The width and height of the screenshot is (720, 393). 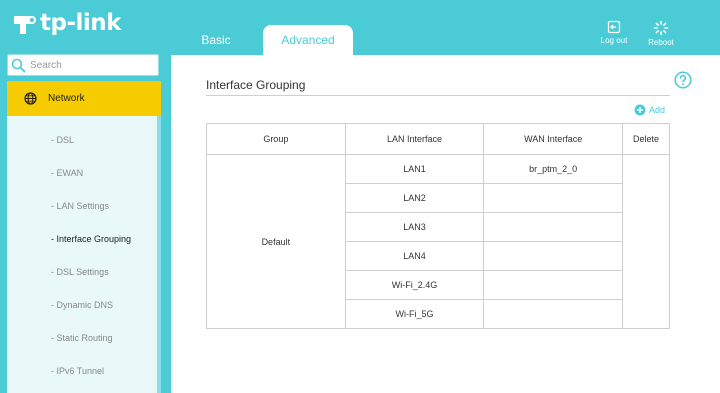 What do you see at coordinates (23, 23) in the screenshot?
I see `tp-link-logo-icon` at bounding box center [23, 23].